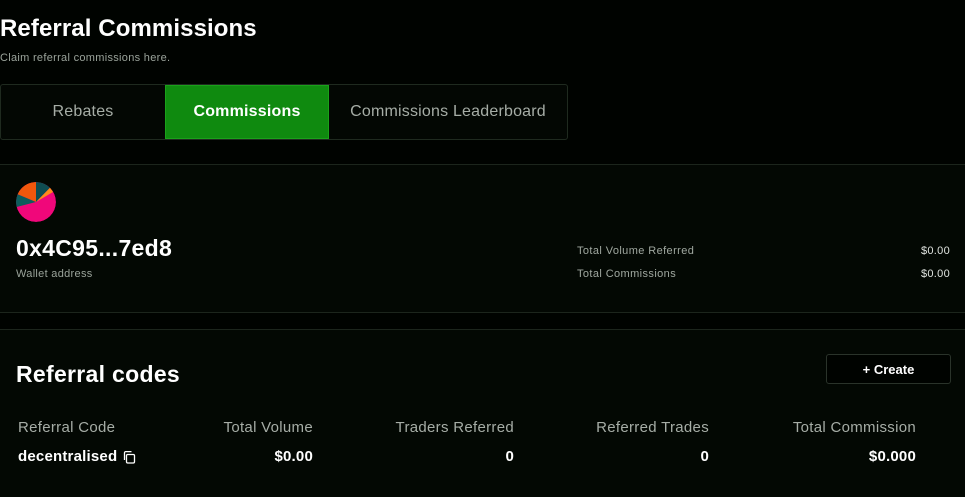  What do you see at coordinates (98, 374) in the screenshot?
I see `referral-codes-title: Referral codes` at bounding box center [98, 374].